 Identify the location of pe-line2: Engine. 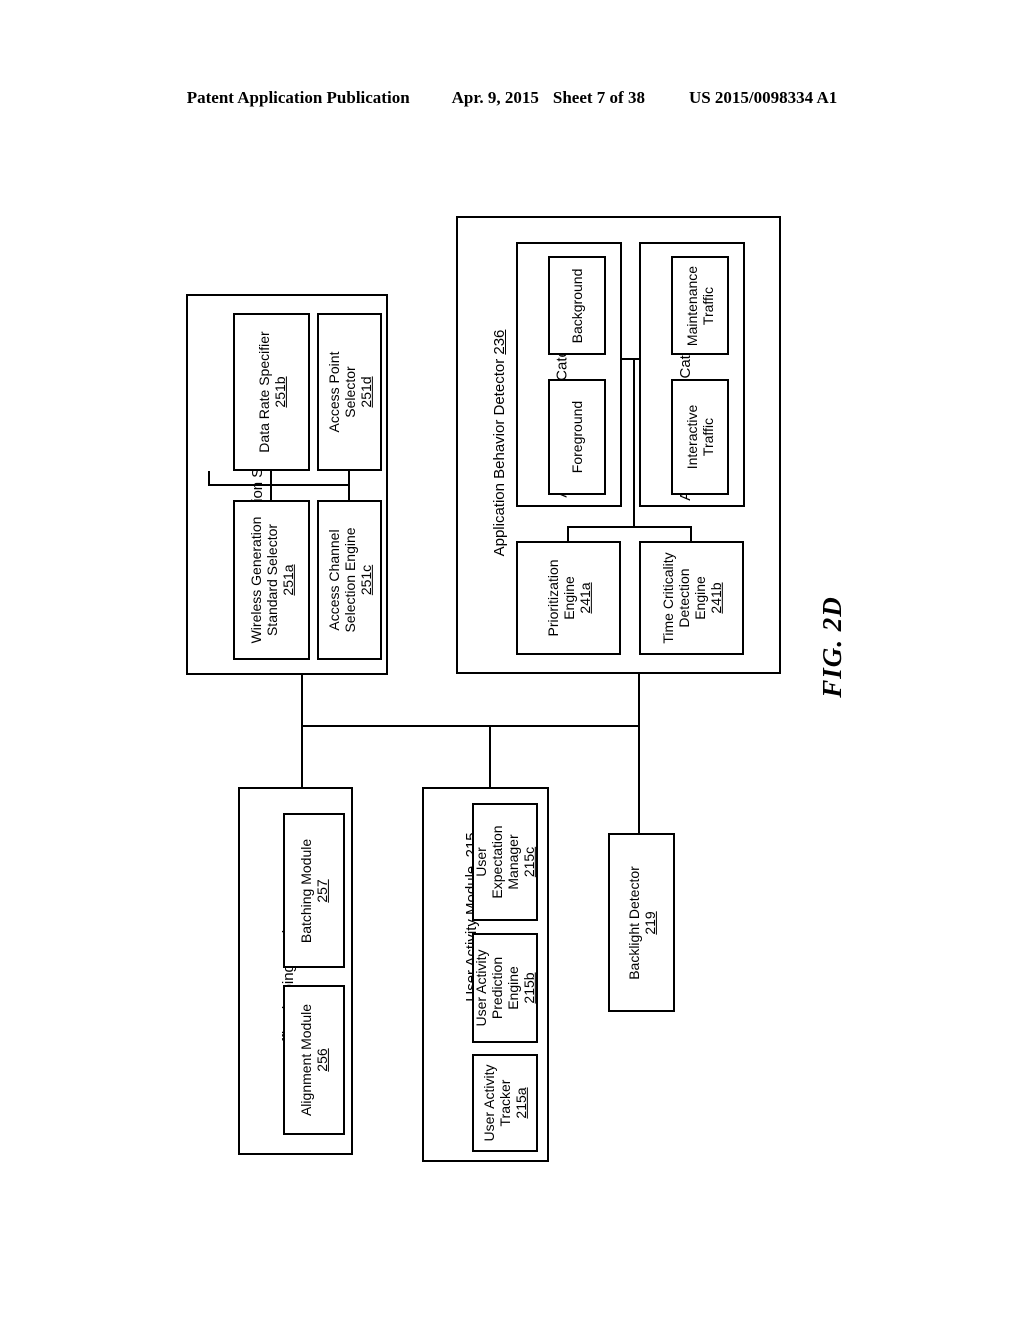
(568, 598).